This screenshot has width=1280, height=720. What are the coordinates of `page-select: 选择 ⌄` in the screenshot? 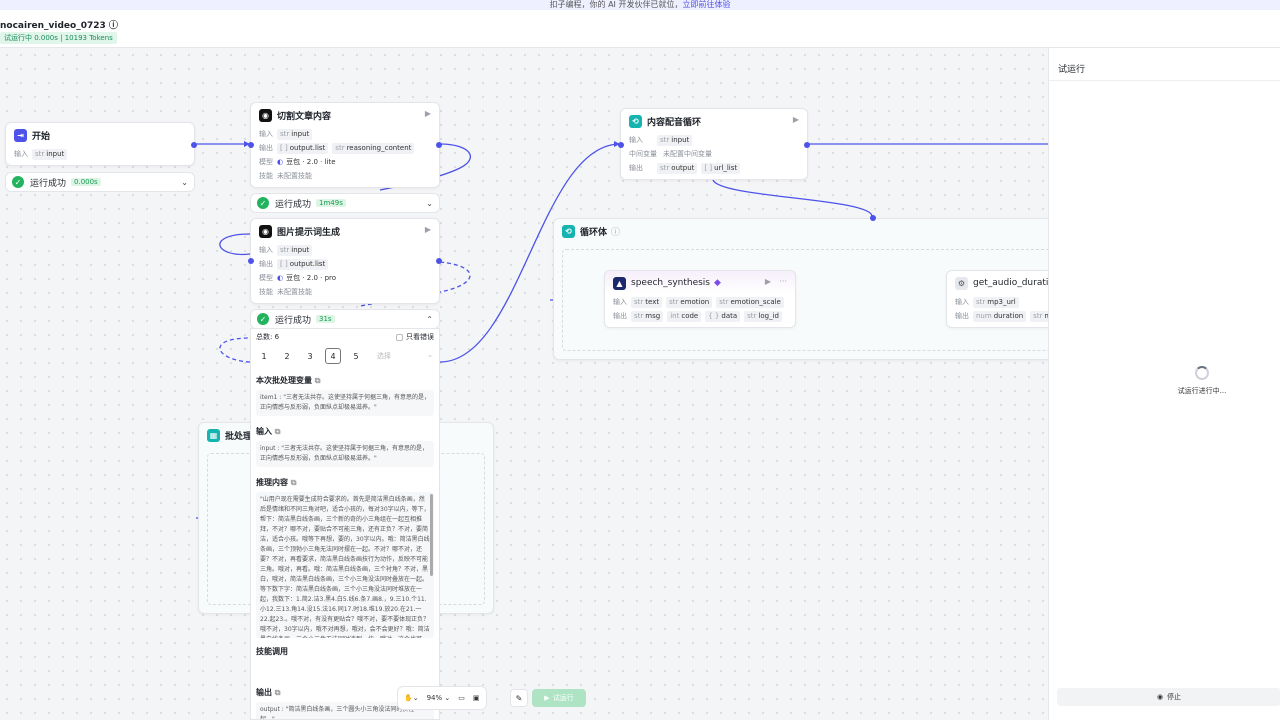 It's located at (405, 356).